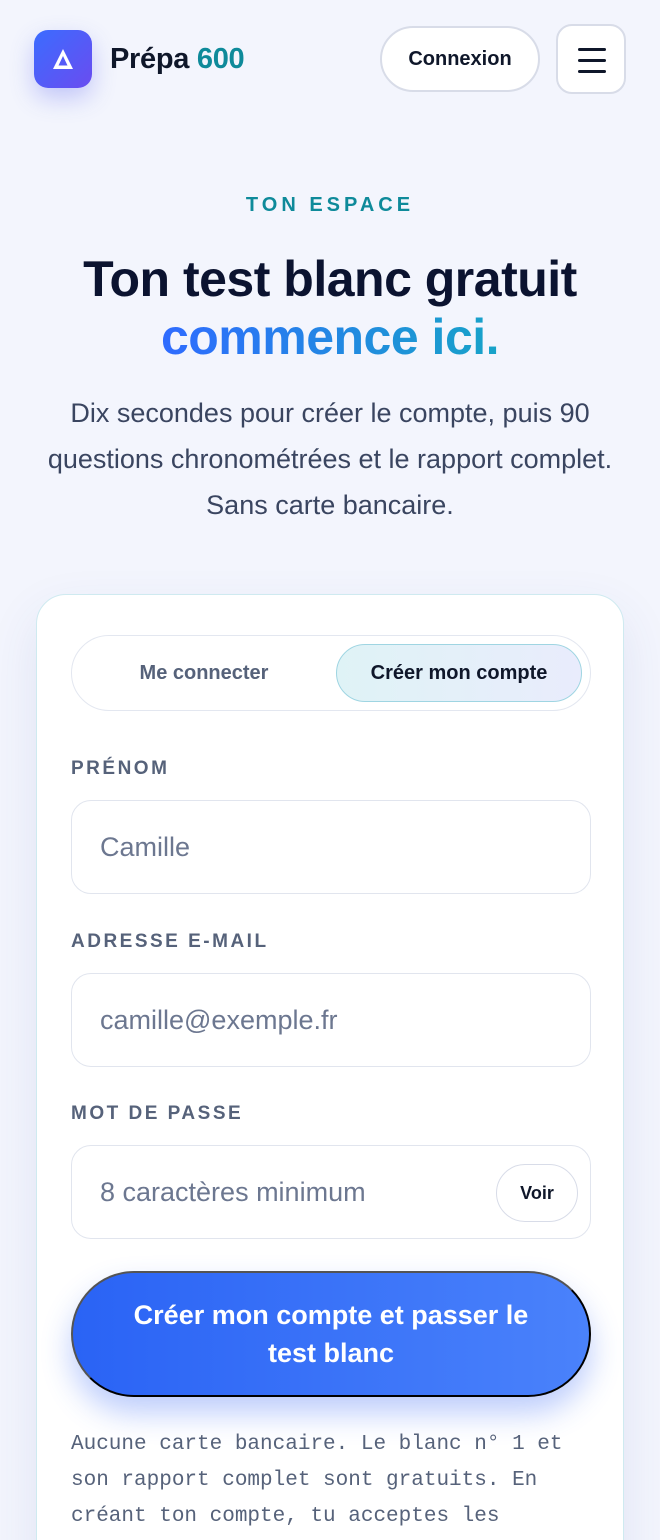 The height and width of the screenshot is (1540, 660). Describe the element at coordinates (120, 768) in the screenshot. I see `first-name-label: PRÉNOM` at that location.